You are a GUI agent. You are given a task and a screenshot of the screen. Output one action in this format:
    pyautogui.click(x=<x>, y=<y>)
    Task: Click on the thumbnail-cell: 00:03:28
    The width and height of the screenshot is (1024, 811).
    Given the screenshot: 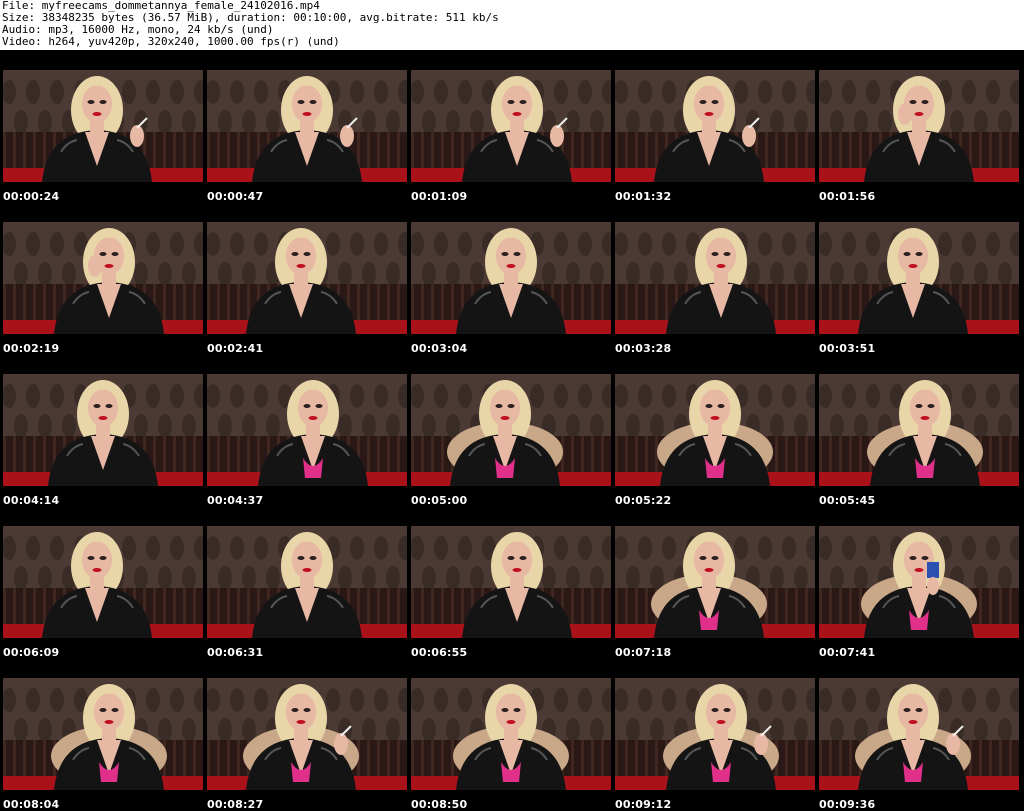 What is the action you would take?
    pyautogui.click(x=715, y=298)
    